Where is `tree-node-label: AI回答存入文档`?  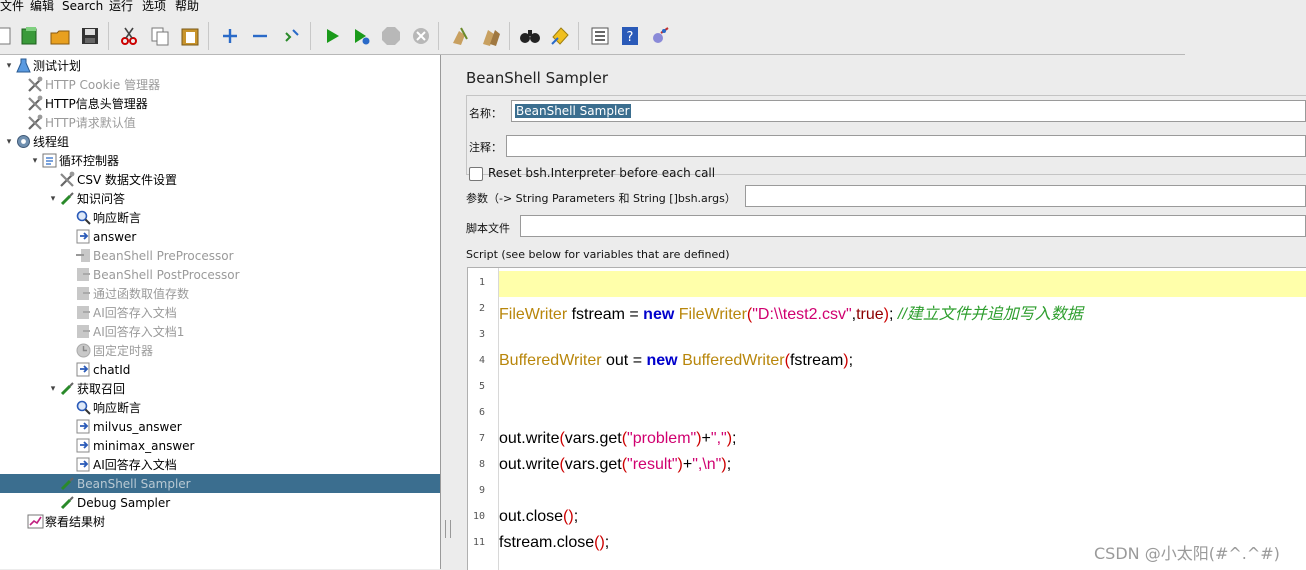 tree-node-label: AI回答存入文档 is located at coordinates (135, 465).